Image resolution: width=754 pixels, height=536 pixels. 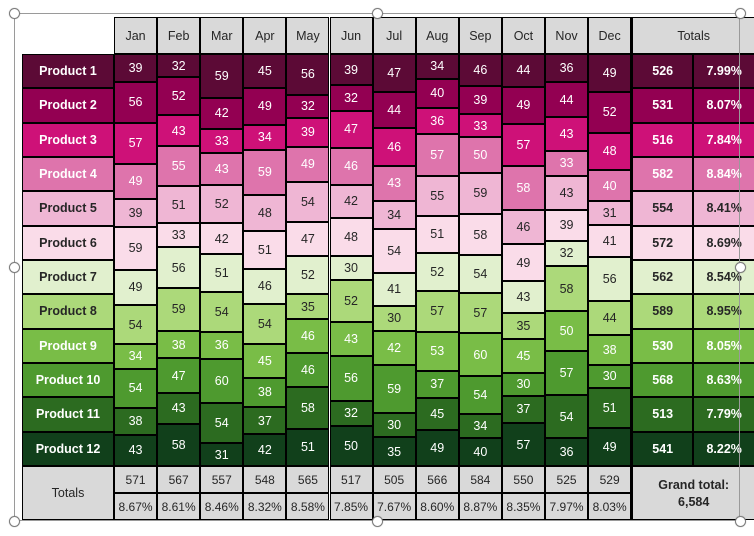 What do you see at coordinates (68, 277) in the screenshot?
I see `row-label-product-7: Product 7` at bounding box center [68, 277].